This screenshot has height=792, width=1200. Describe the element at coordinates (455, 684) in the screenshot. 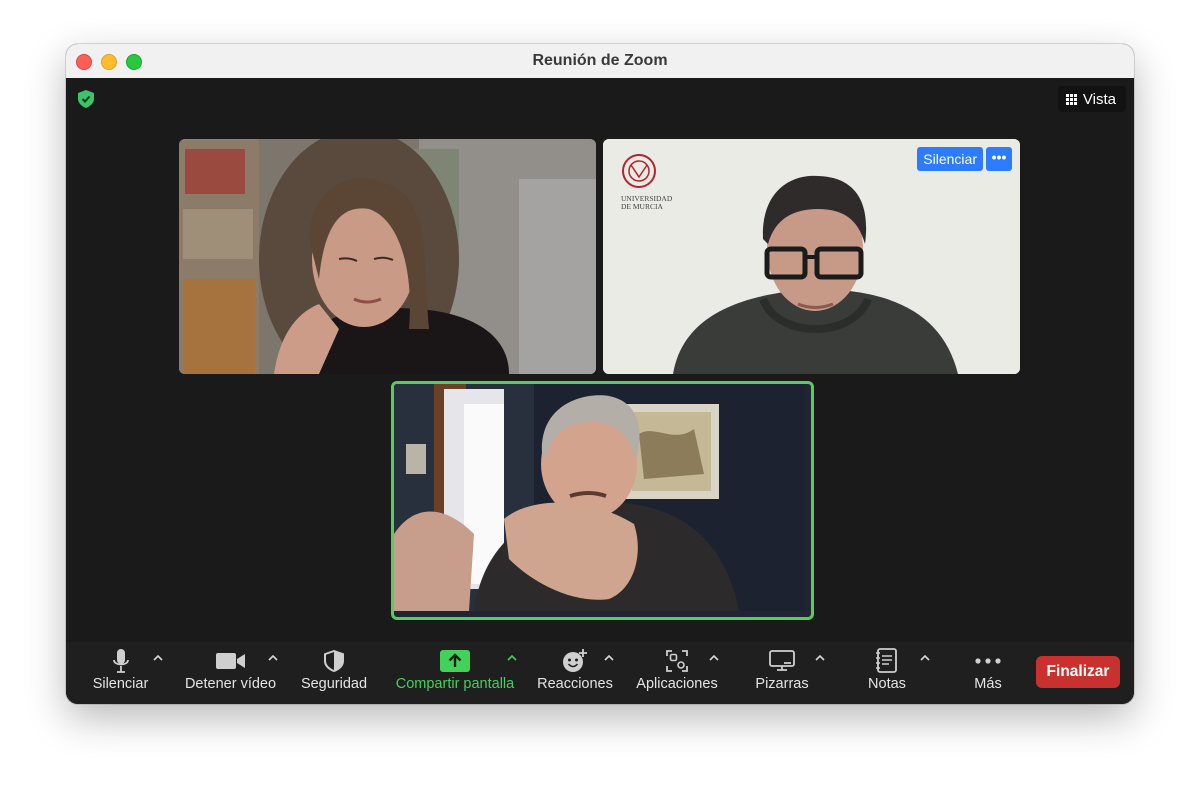

I see `share-screen-button-label: Compartir pantalla` at that location.